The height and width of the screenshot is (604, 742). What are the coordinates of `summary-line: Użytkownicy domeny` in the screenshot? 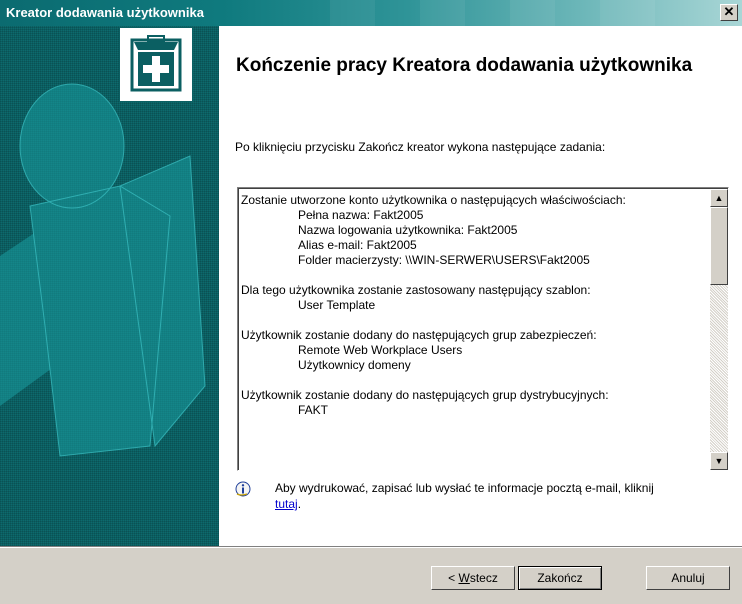 It's located at (354, 365).